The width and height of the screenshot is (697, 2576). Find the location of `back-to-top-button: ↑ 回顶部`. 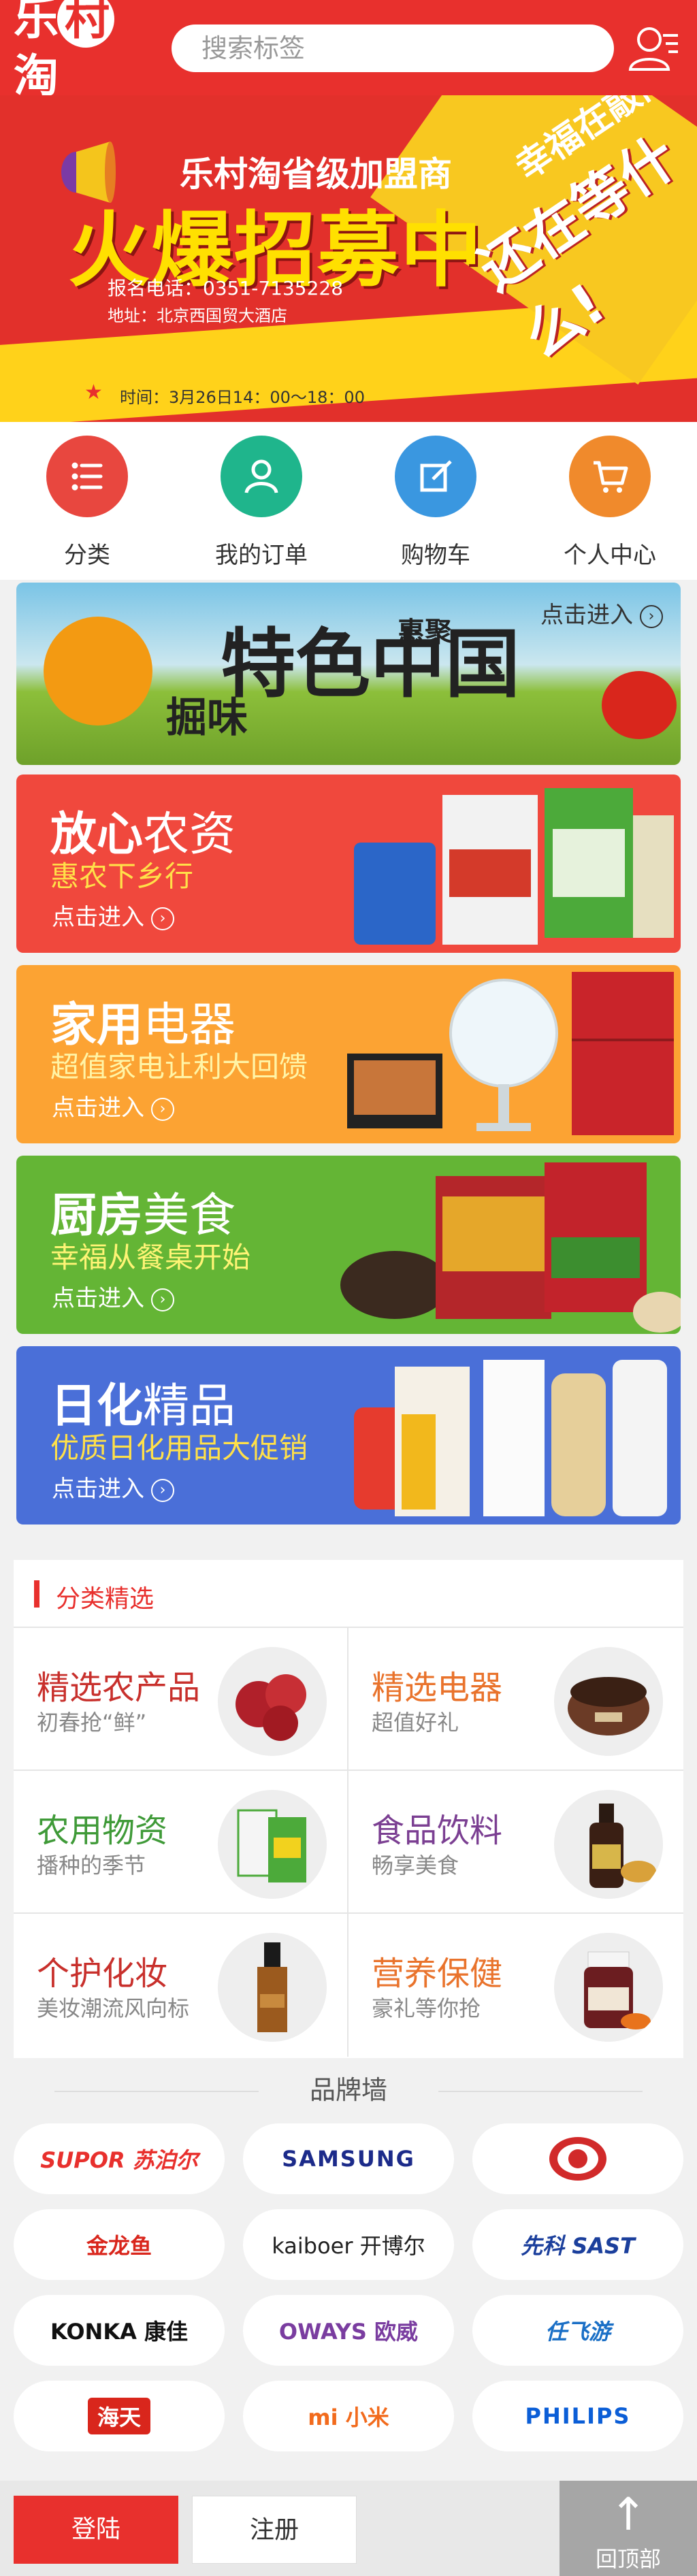

back-to-top-button: ↑ 回顶部 is located at coordinates (628, 2528).